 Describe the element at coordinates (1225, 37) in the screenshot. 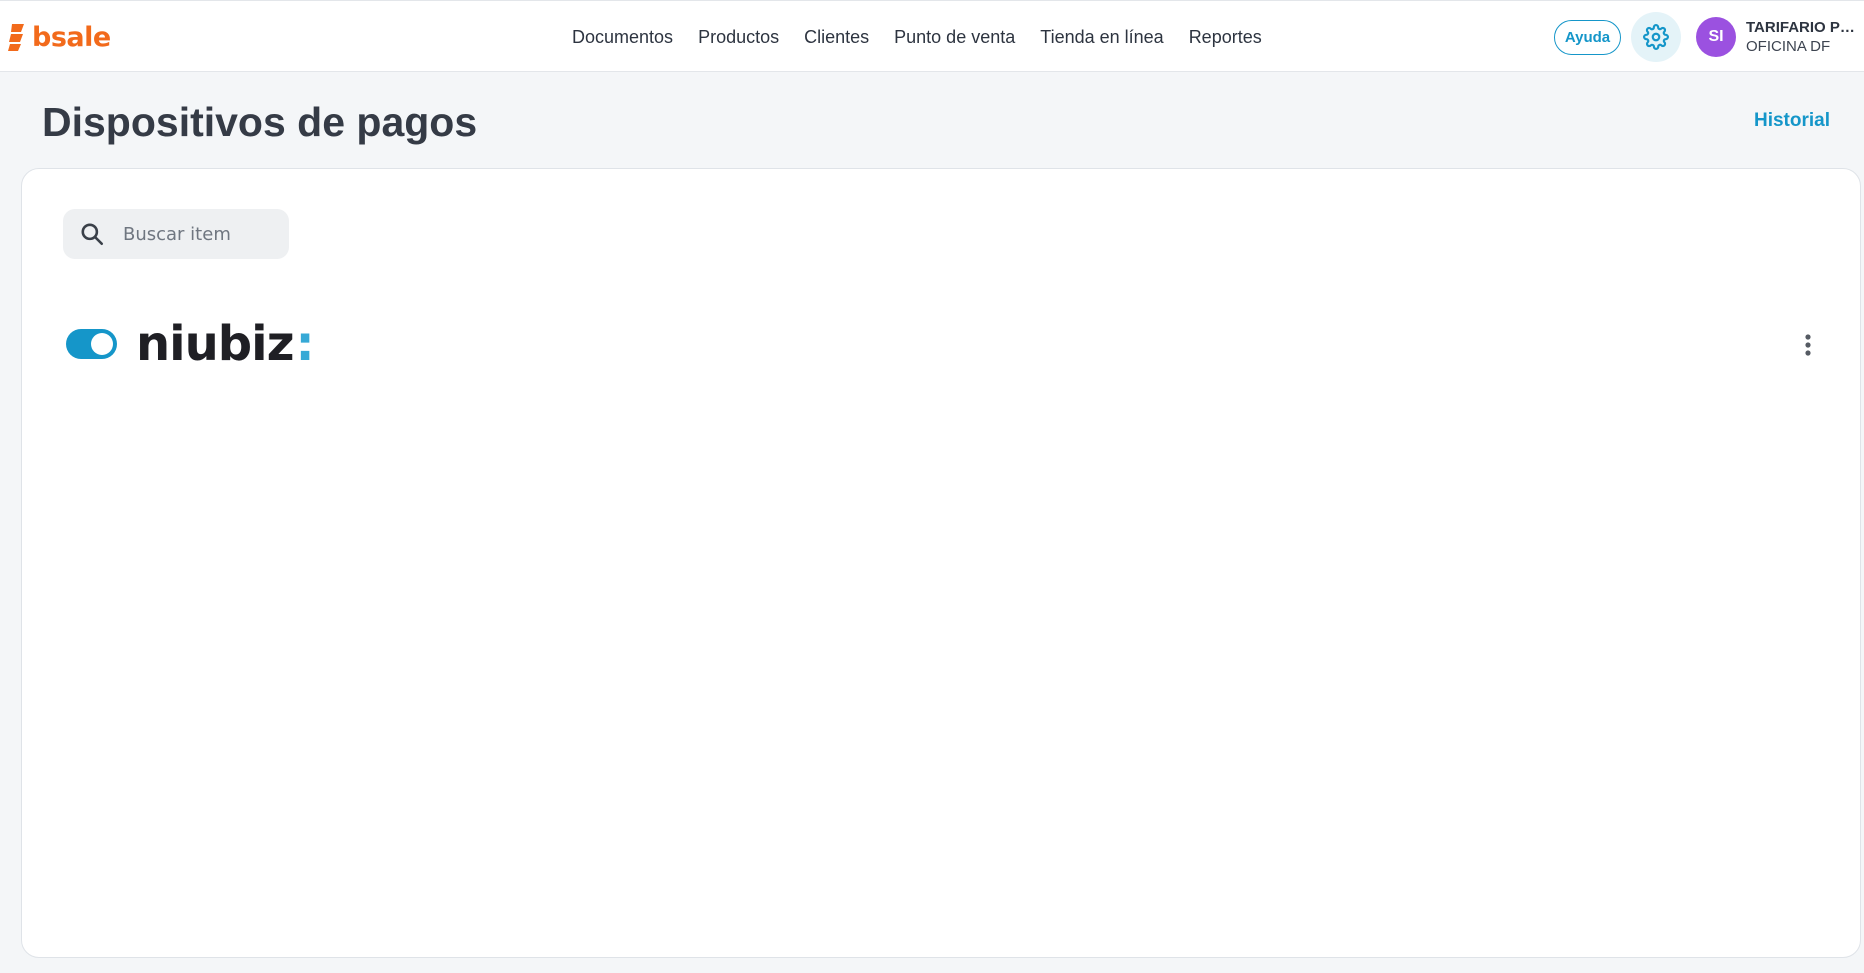

I see `nav-item-reportes: Reportes` at that location.